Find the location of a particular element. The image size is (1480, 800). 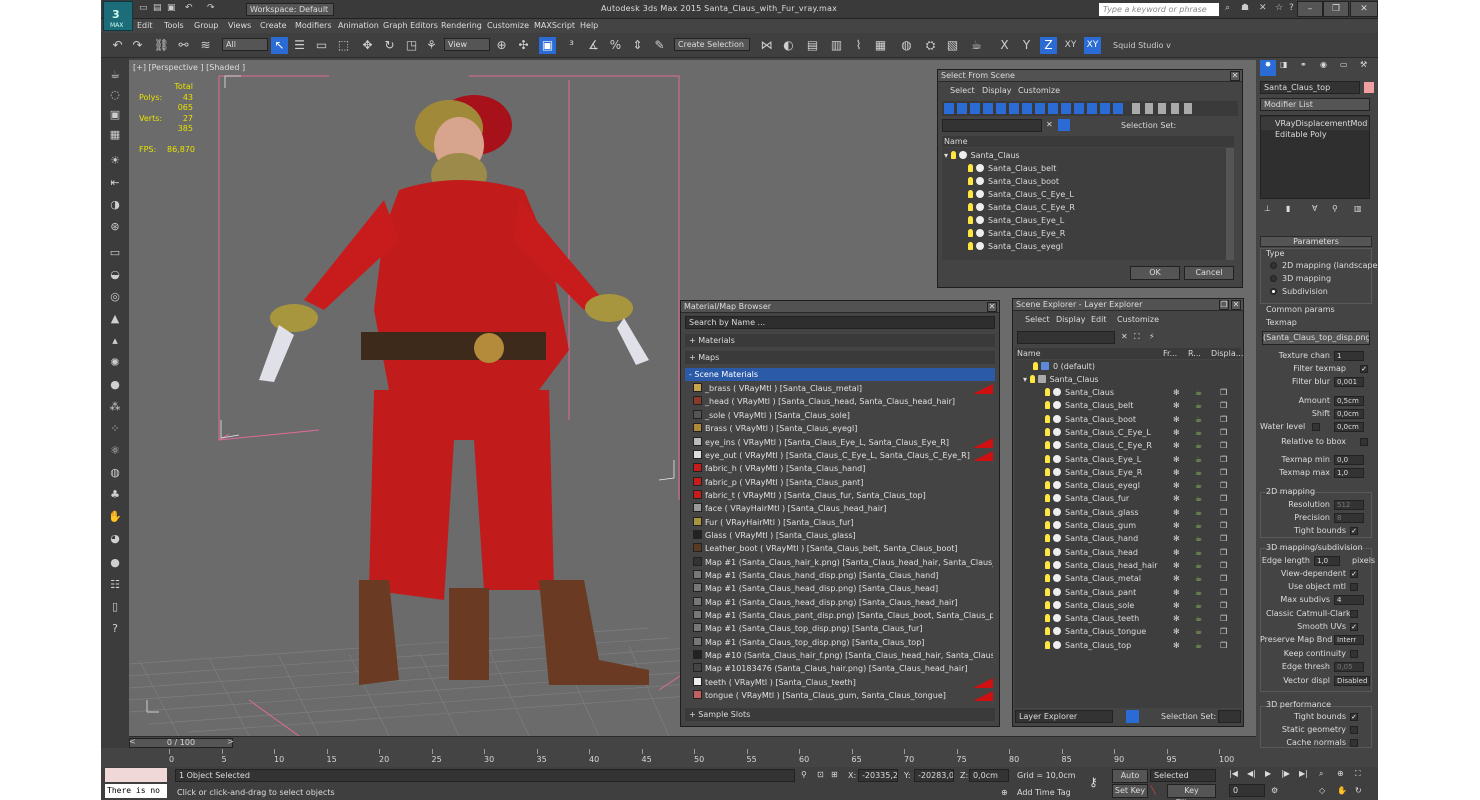

rotate-icon: ↻ is located at coordinates (389, 45).